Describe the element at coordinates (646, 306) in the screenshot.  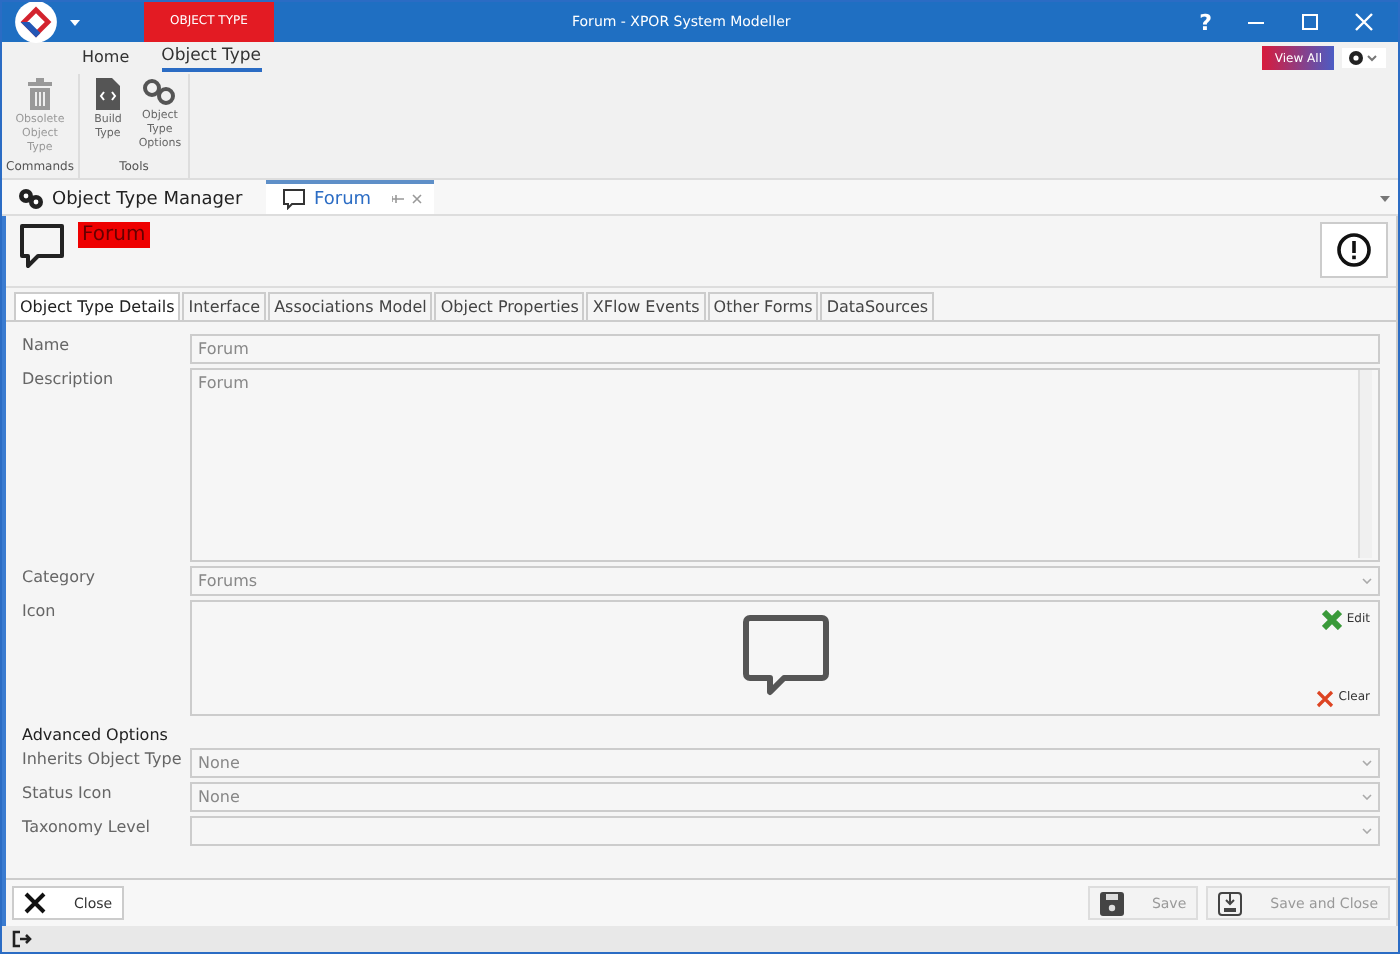
I see `form-tab: XFlow Events` at that location.